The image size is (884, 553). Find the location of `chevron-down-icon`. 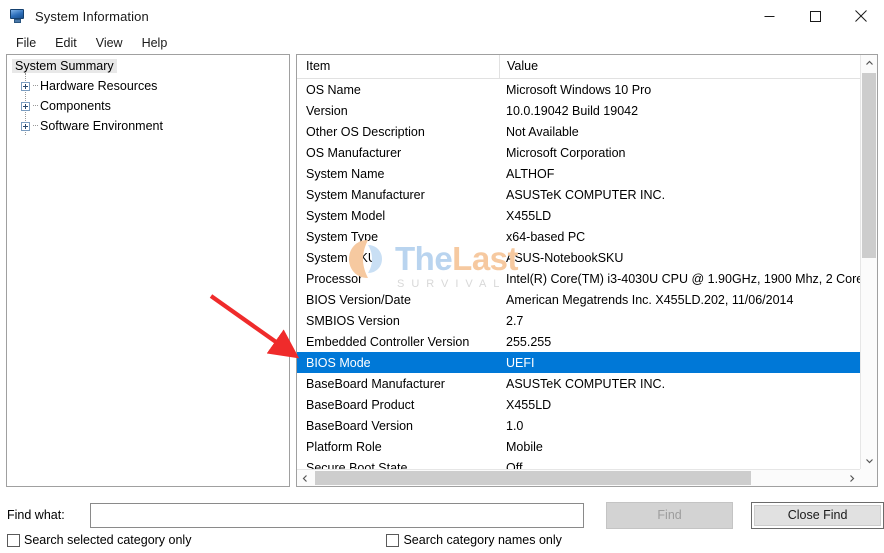

chevron-down-icon is located at coordinates (869, 460).